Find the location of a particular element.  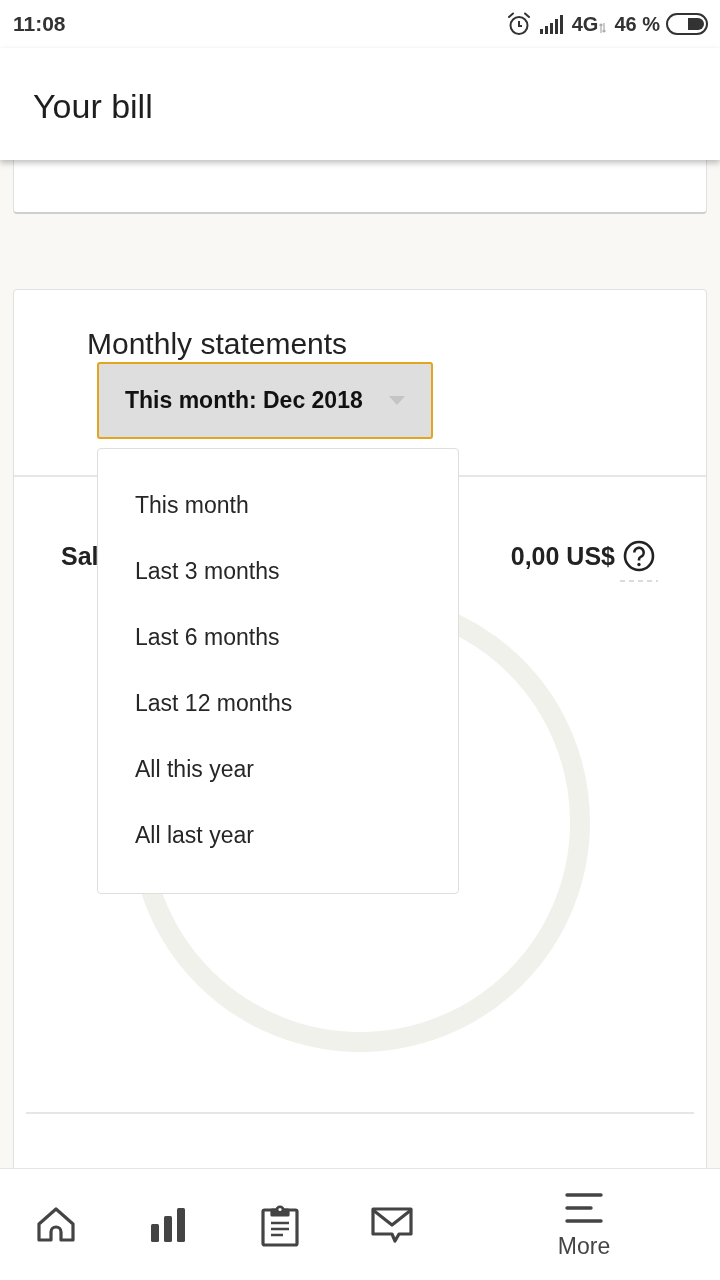

alarm-clock-icon is located at coordinates (518, 24).